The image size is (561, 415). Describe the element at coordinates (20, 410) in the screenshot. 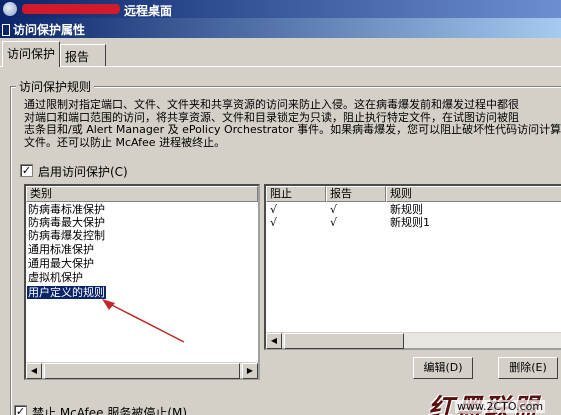

I see `prevent-stop-checkbox: ✓` at that location.